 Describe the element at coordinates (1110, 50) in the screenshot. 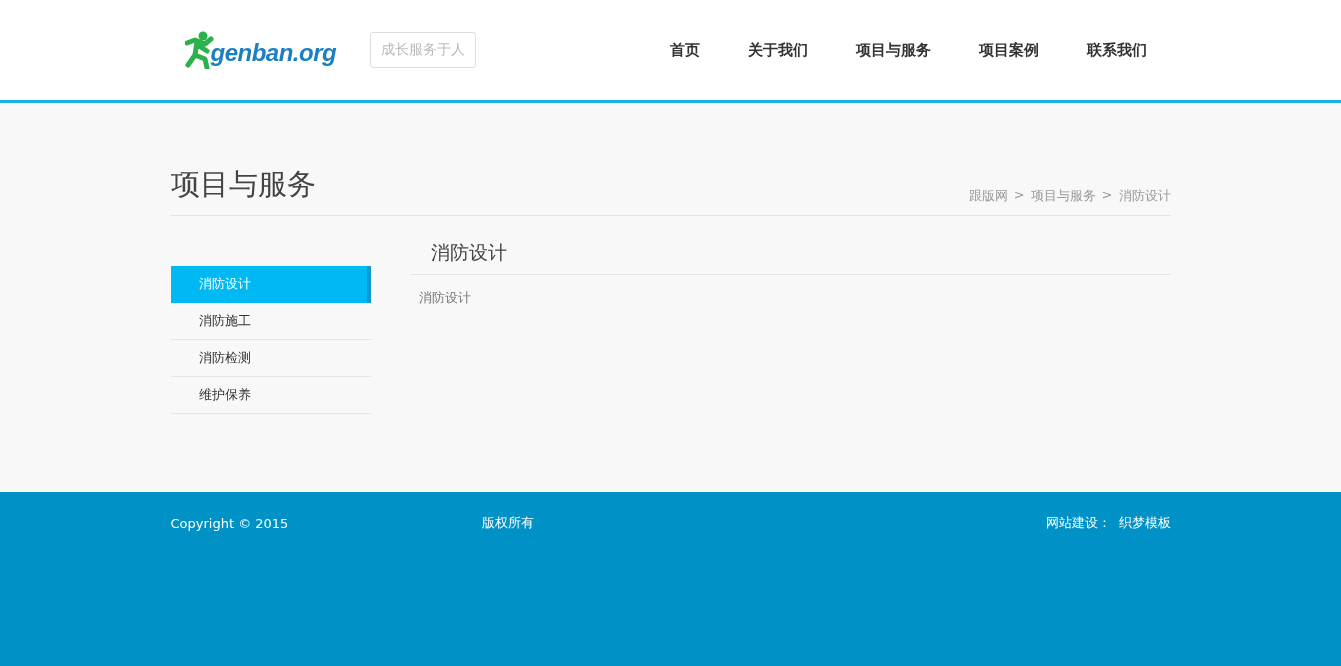

I see `nav-link: 联系我们` at that location.